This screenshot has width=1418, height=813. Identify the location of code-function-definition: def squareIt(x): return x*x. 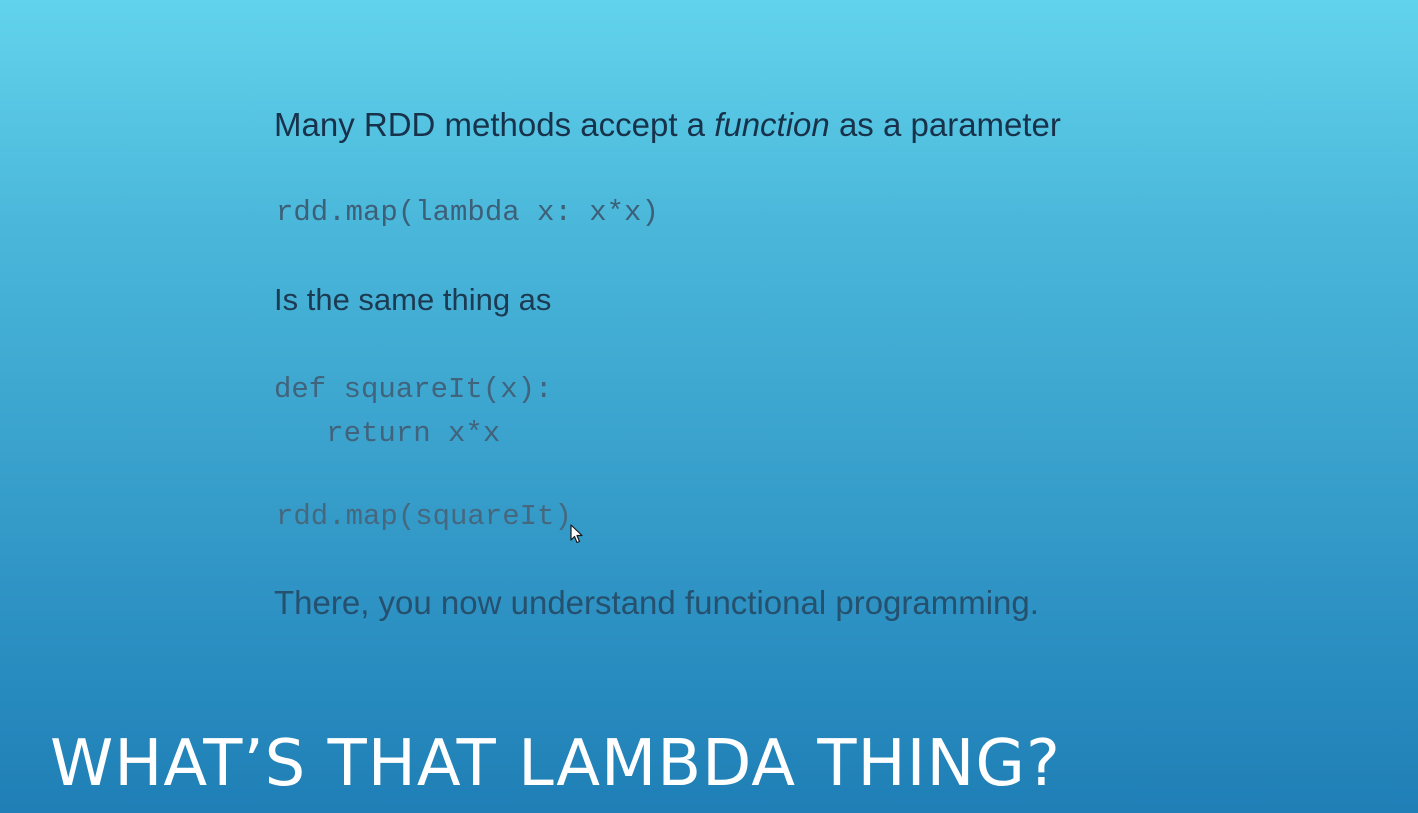
(413, 411).